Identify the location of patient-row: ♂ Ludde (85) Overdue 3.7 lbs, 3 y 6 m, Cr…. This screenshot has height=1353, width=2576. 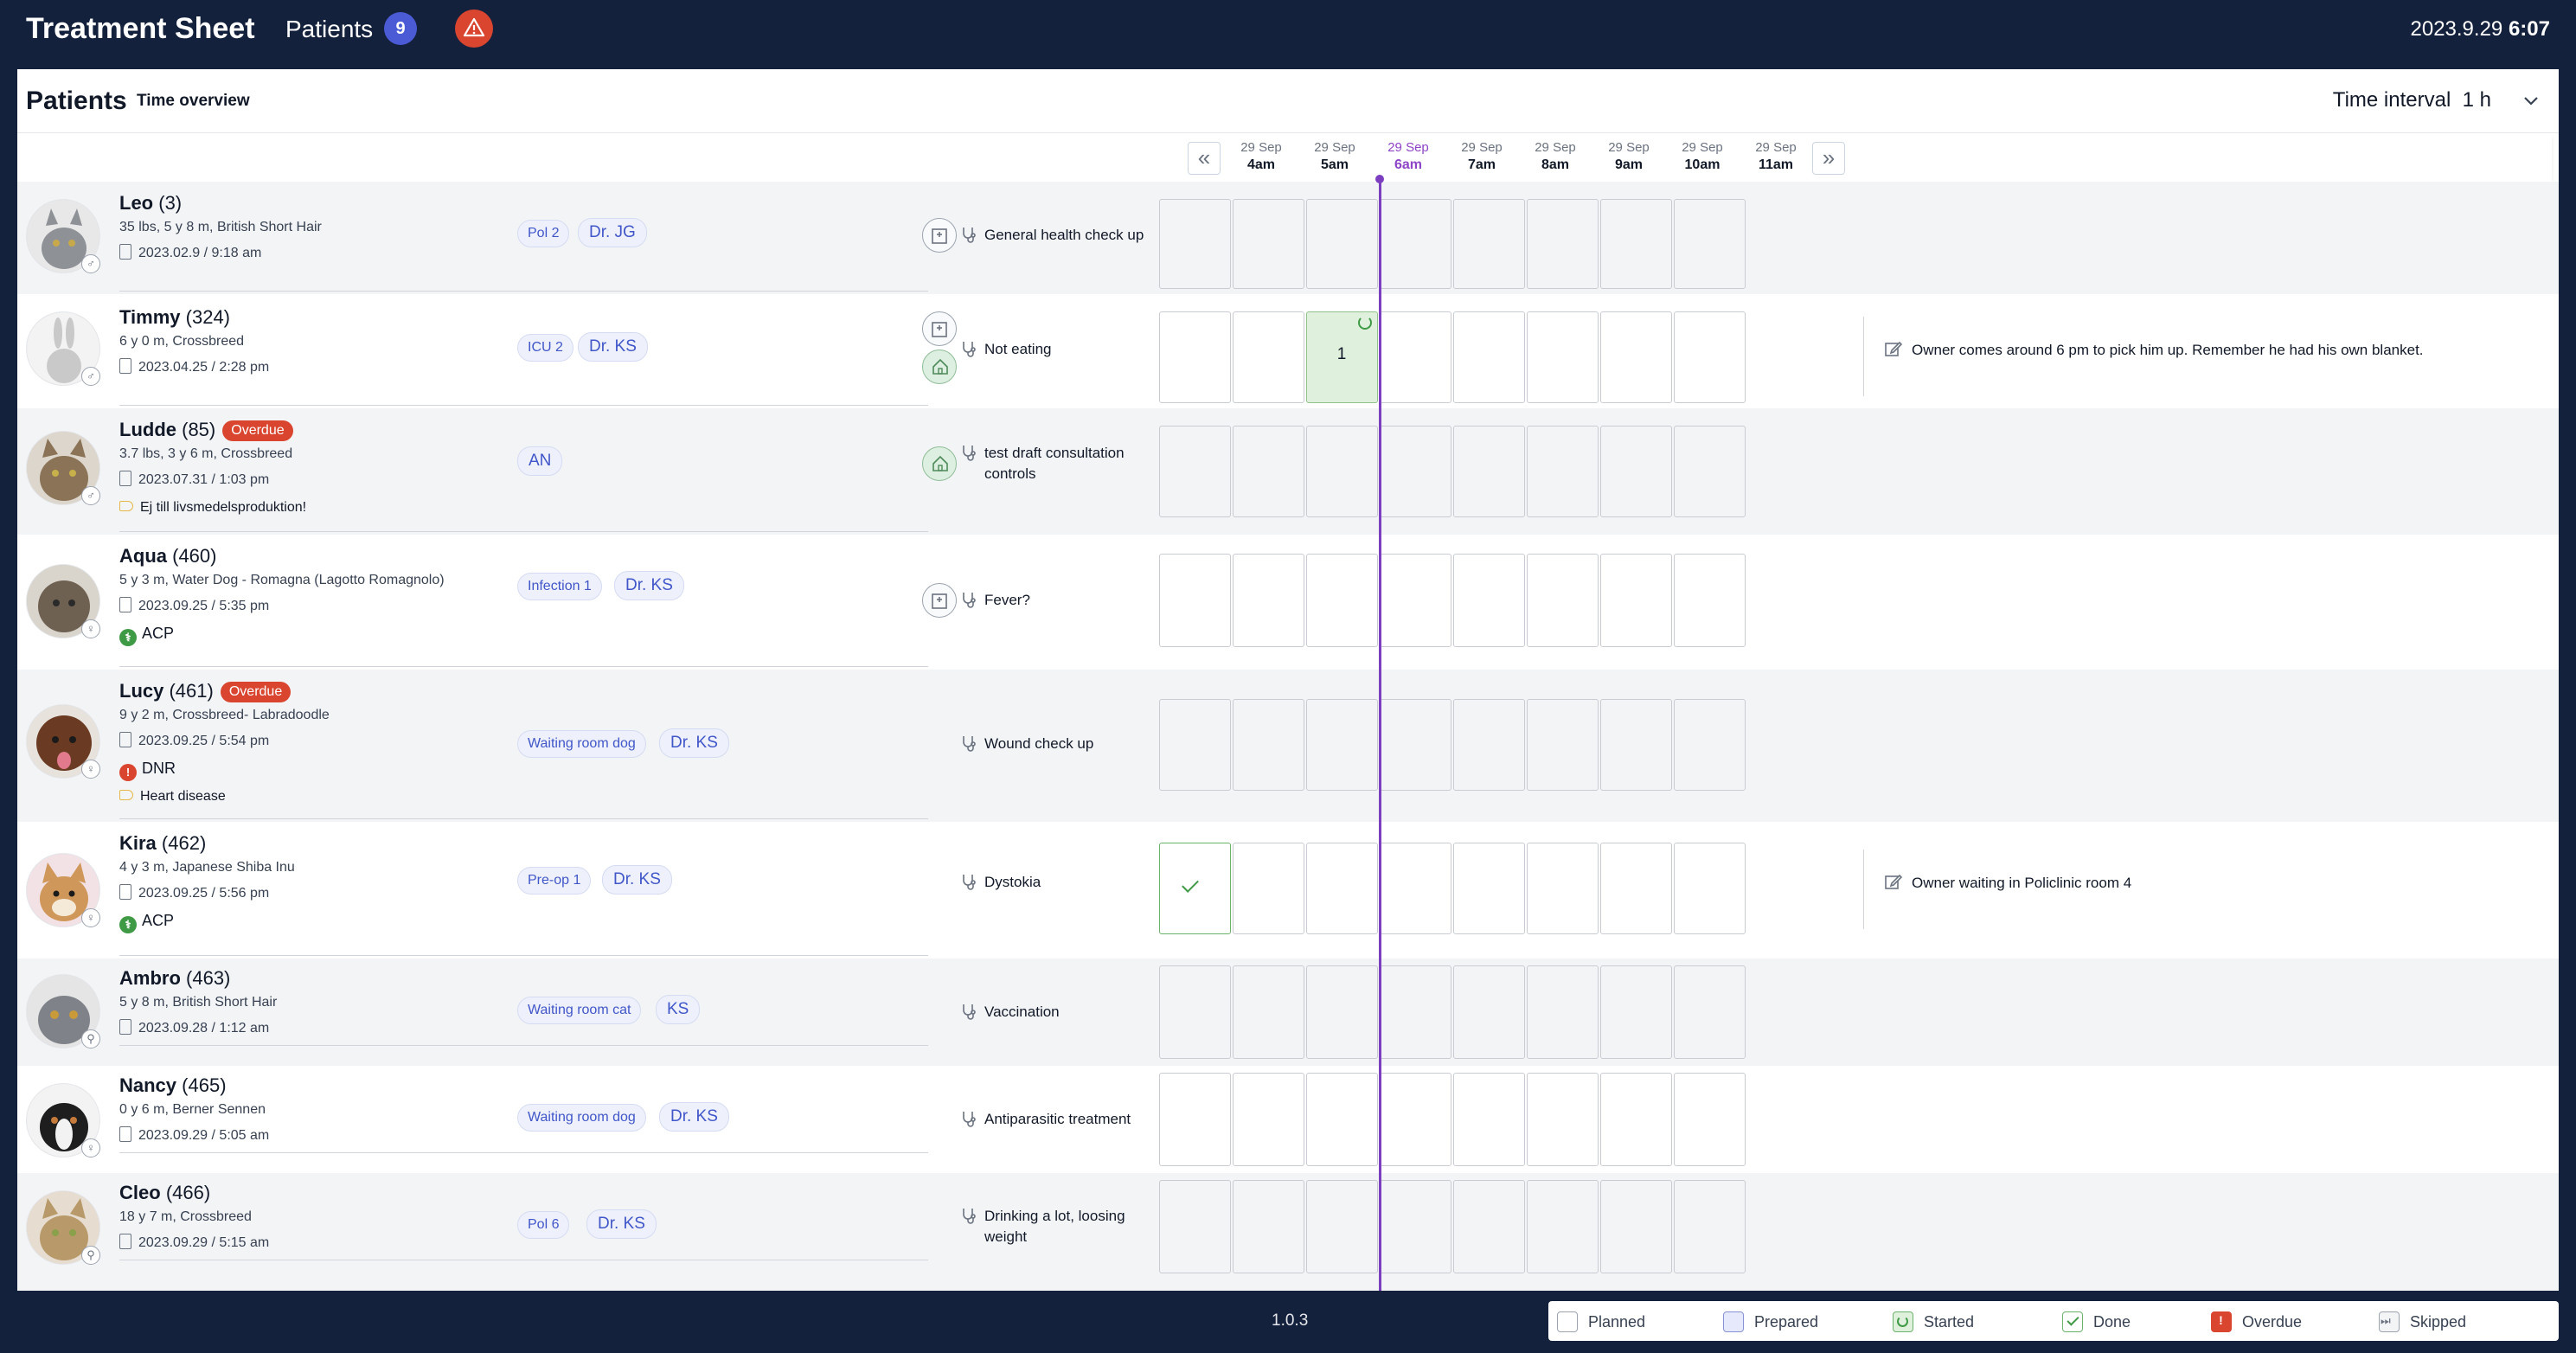
(1288, 471).